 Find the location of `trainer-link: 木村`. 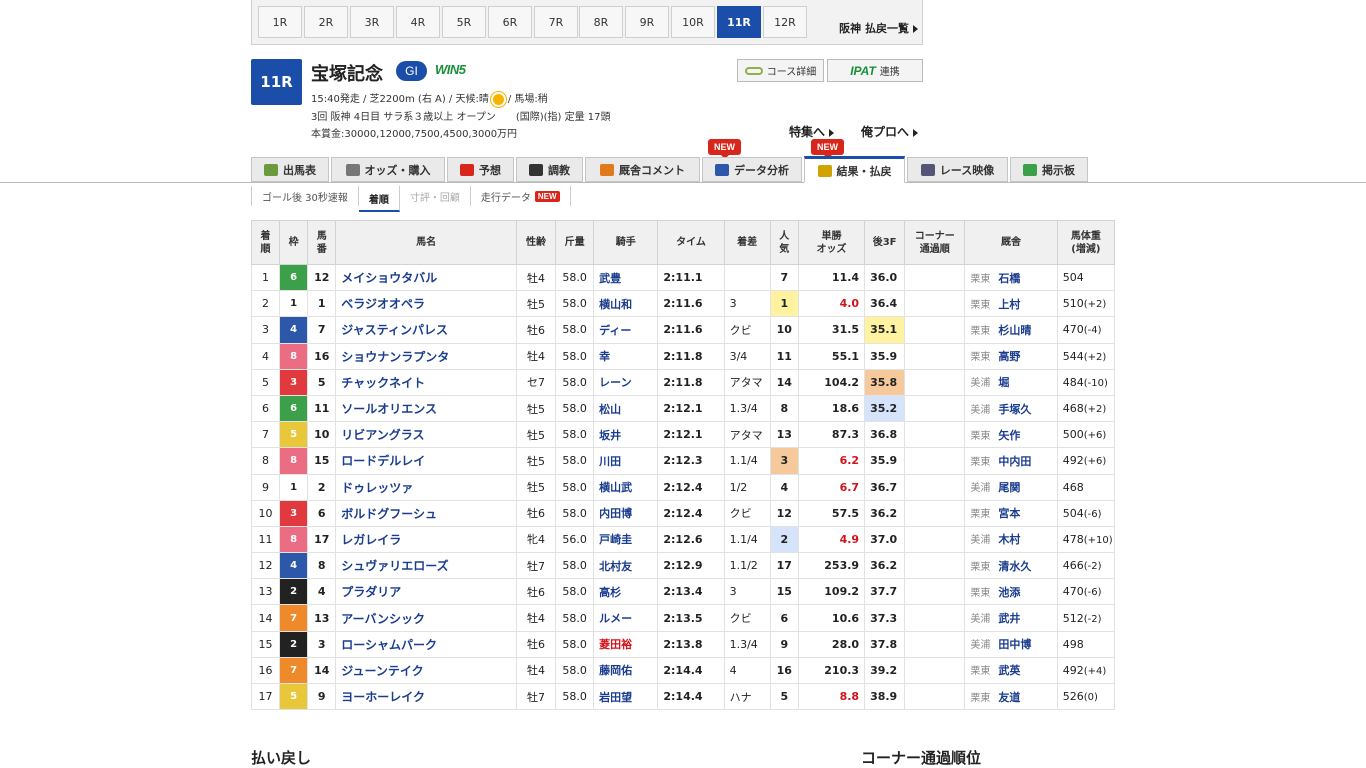

trainer-link: 木村 is located at coordinates (1009, 539).